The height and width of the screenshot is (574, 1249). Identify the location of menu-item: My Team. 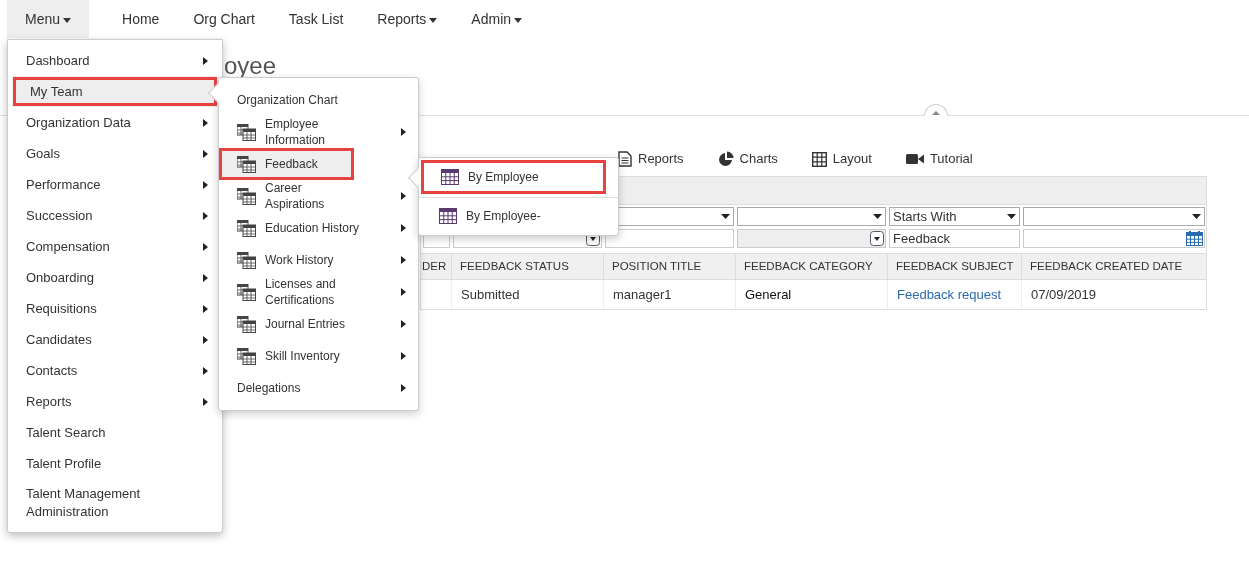
(115, 91).